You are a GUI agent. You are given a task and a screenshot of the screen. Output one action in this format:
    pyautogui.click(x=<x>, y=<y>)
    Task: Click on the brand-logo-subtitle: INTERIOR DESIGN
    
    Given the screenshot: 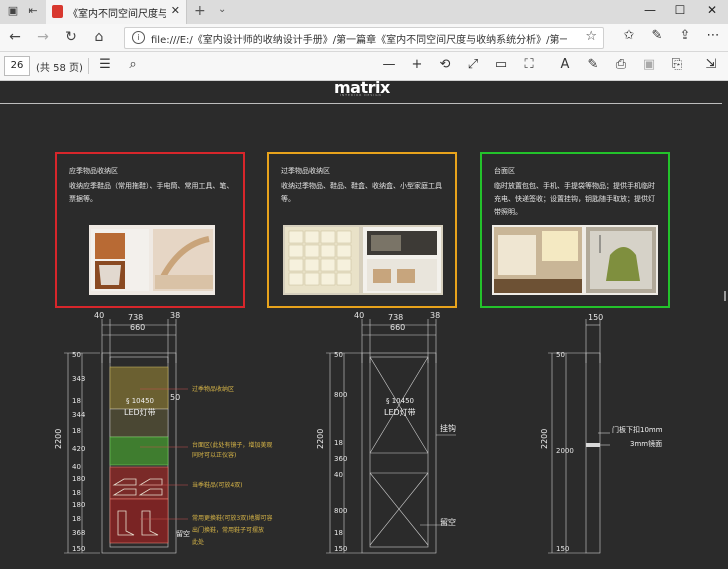 What is the action you would take?
    pyautogui.click(x=361, y=95)
    